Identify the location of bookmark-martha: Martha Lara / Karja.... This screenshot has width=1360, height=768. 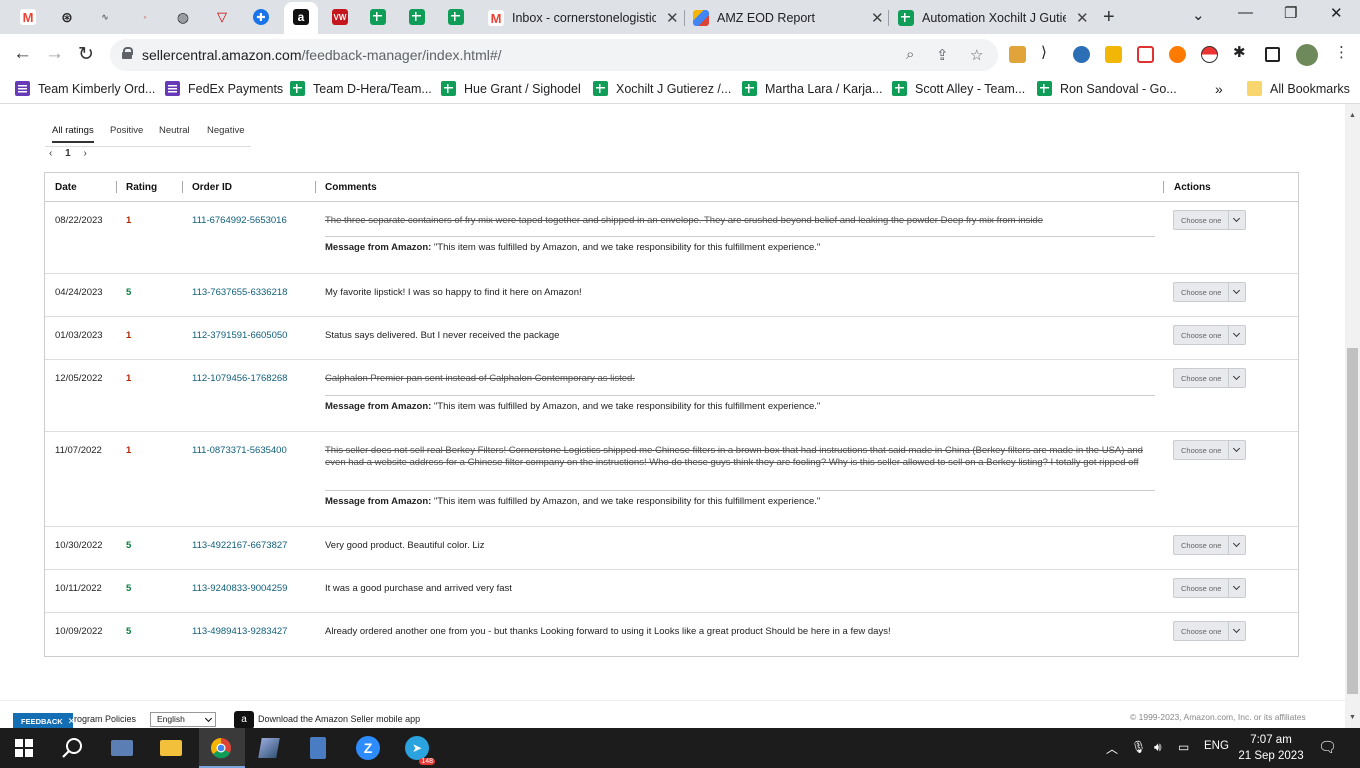
(812, 88).